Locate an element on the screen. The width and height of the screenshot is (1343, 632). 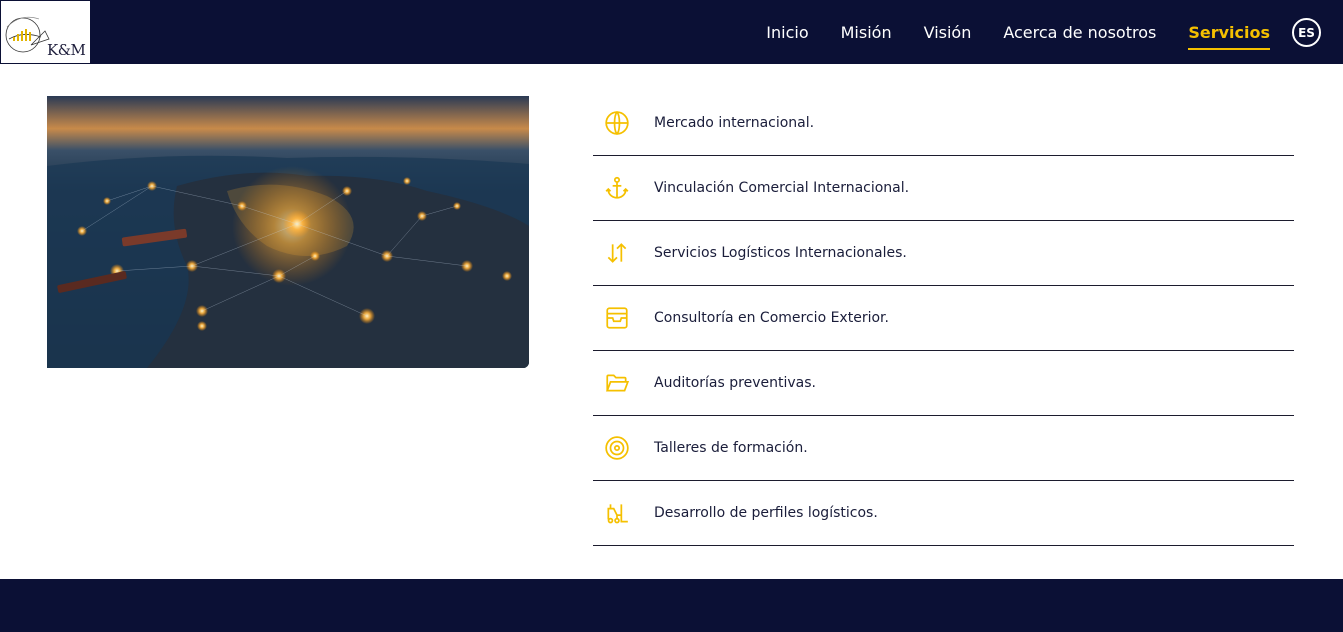
logo: K&M is located at coordinates (45, 32).